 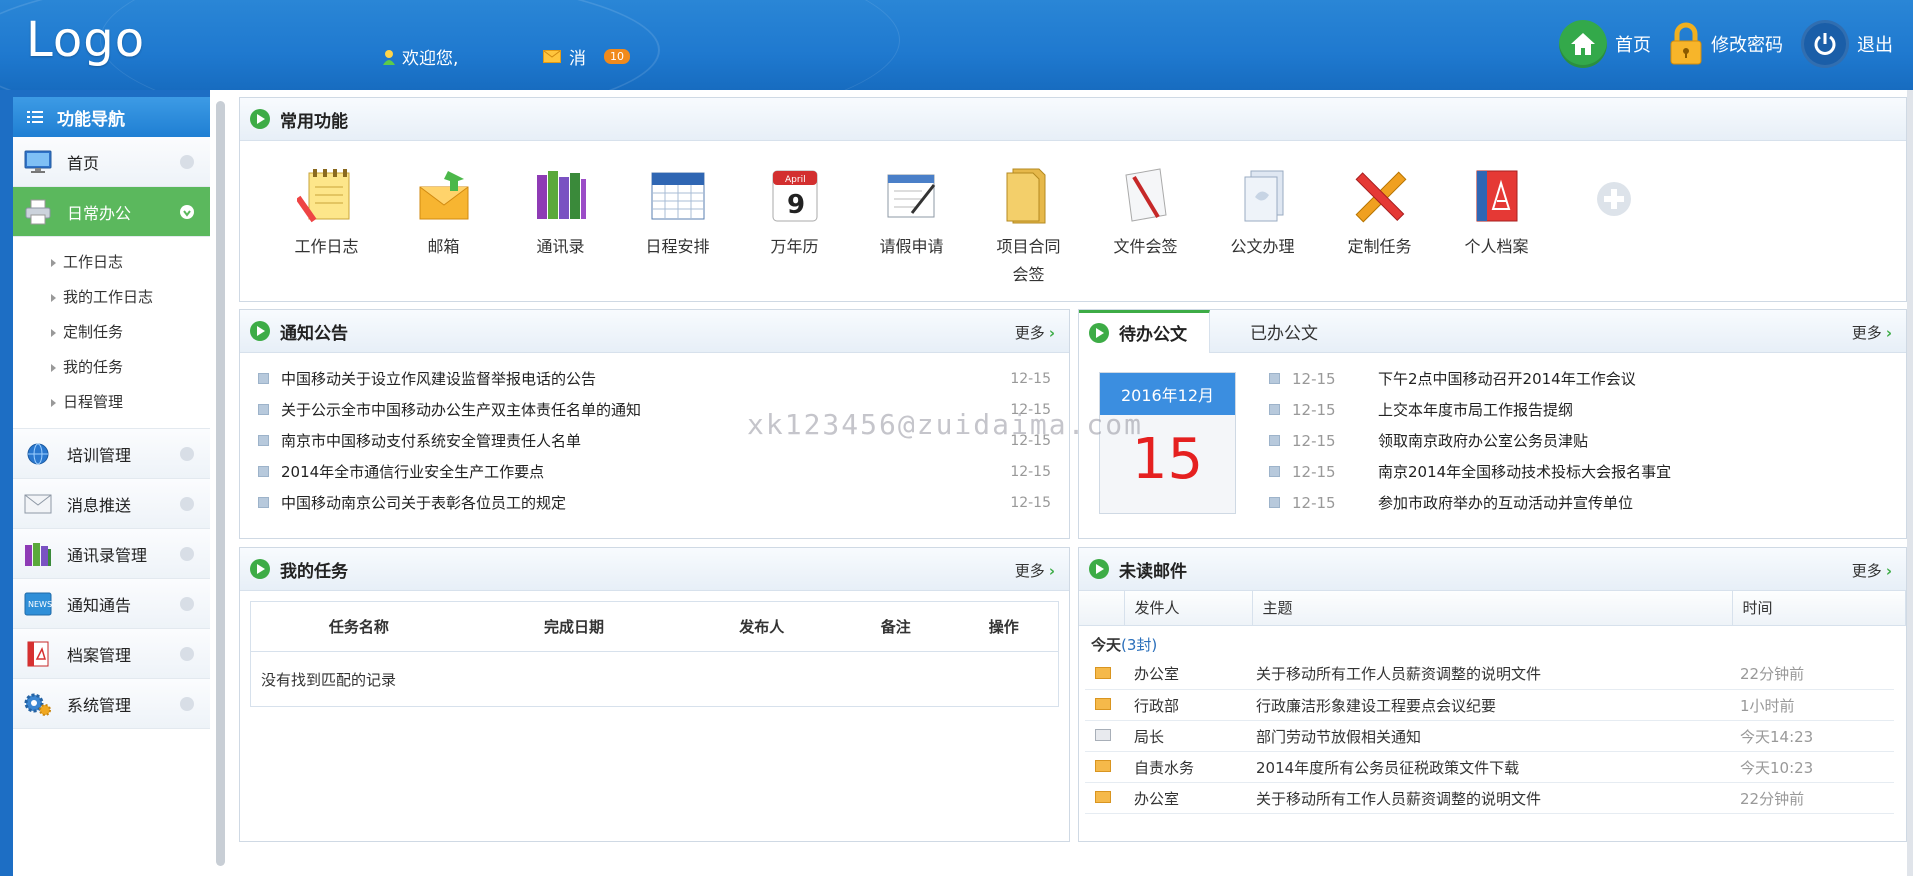 I want to click on column-header: 完成日期, so click(x=574, y=626).